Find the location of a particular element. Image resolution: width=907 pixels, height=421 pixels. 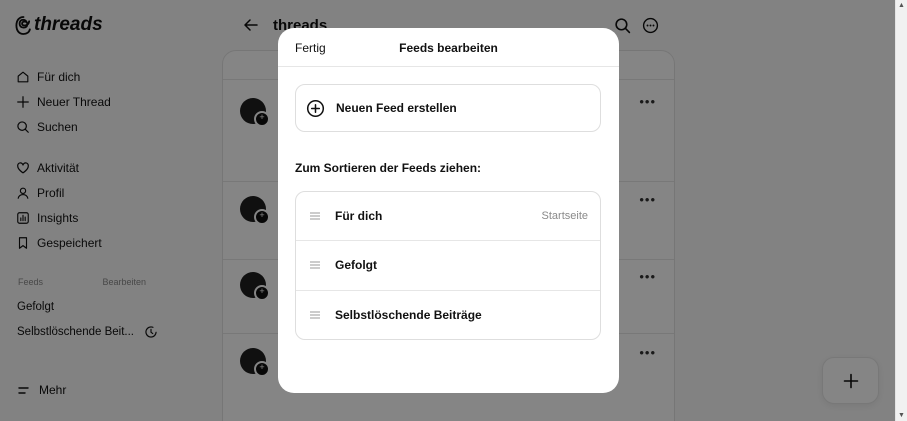

create-feed-label: Neuen Feed erstellen is located at coordinates (396, 108).